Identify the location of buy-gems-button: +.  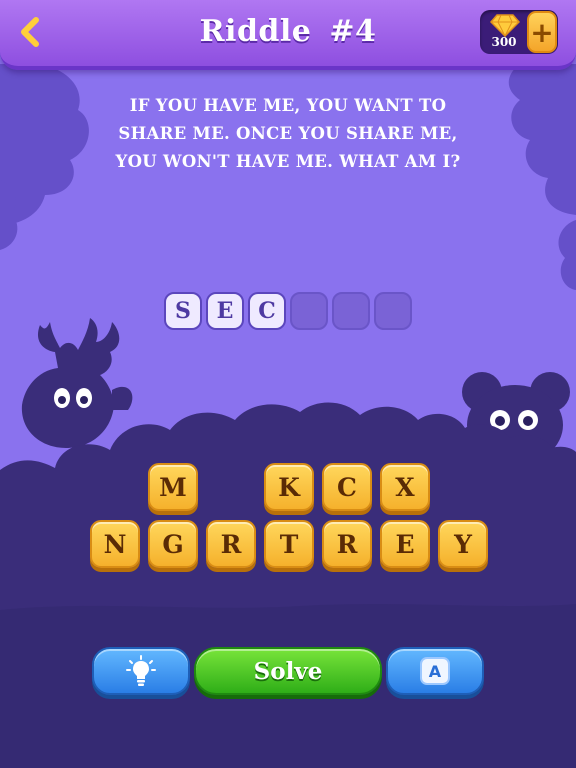
(542, 32).